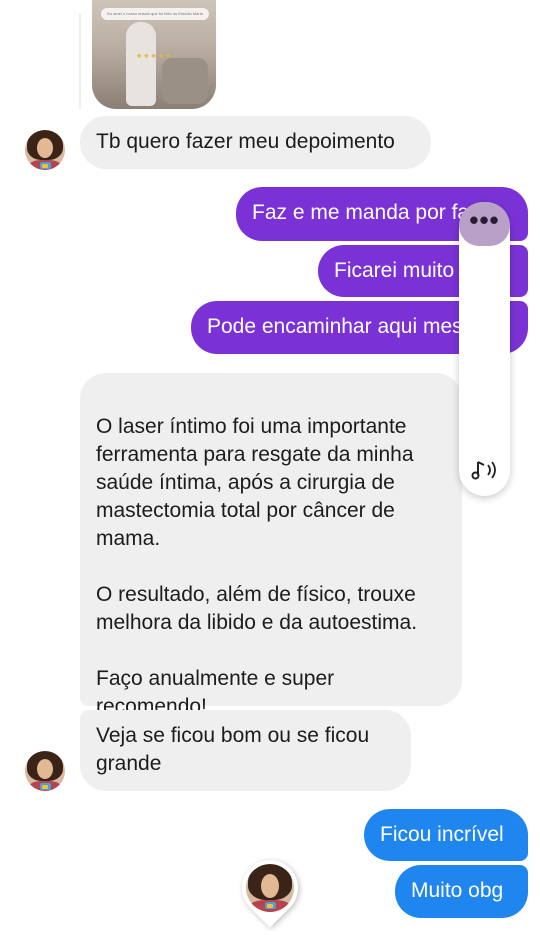 The height and width of the screenshot is (935, 540). I want to click on message-incoming: Tb quero fazer meu depoimento, so click(255, 142).